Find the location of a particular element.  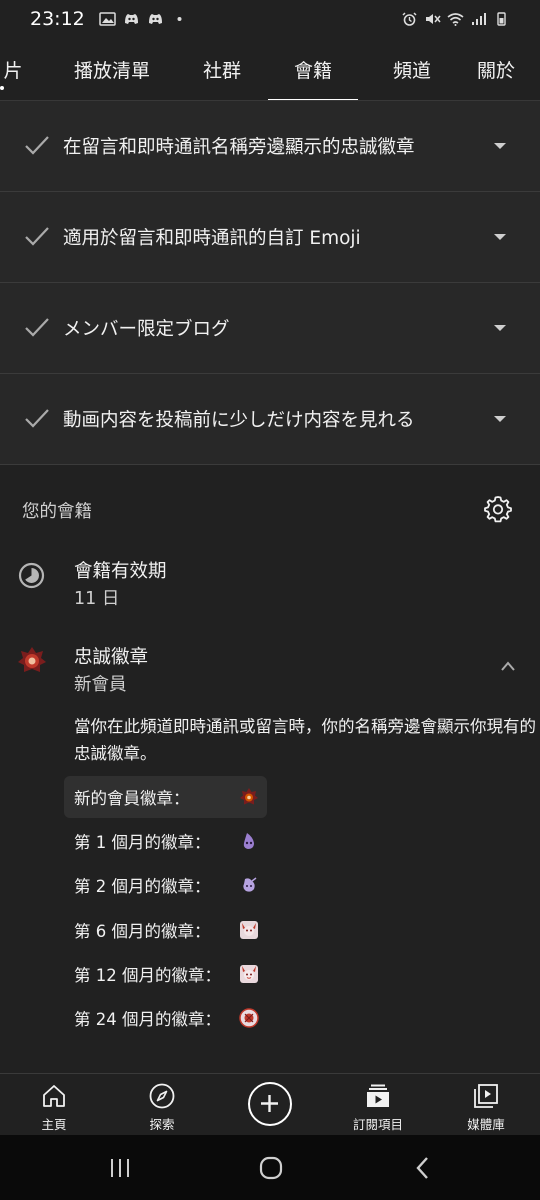

nav-explore-label: 探索 is located at coordinates (162, 1124).